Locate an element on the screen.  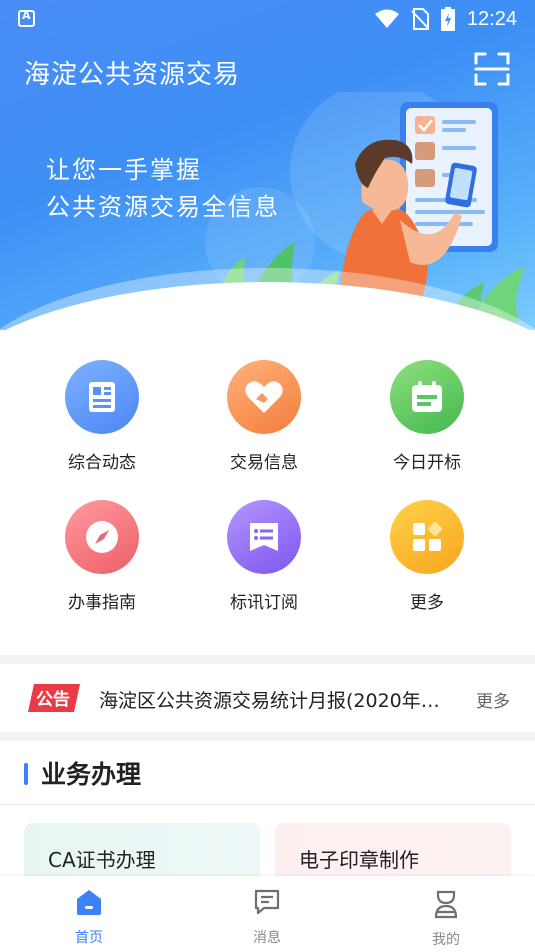
no-sim-icon is located at coordinates (420, 19).